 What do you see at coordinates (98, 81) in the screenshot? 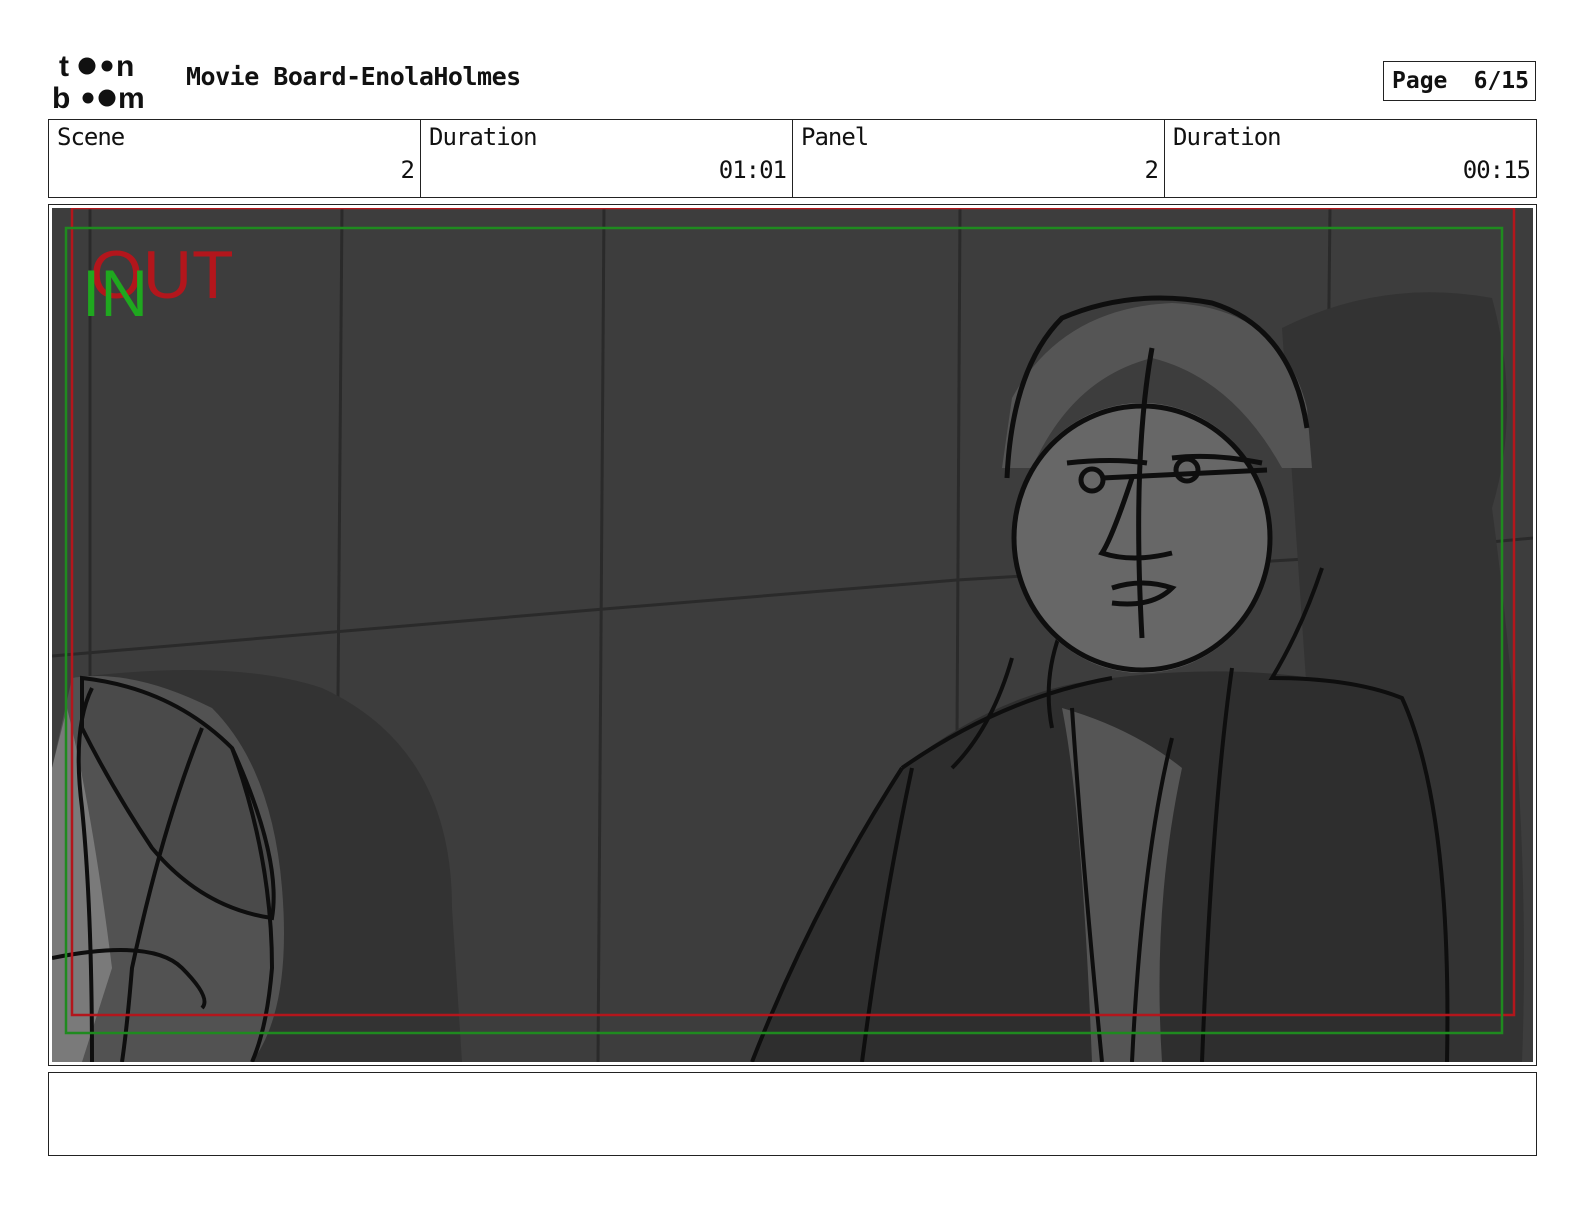
I see `toonboom-logo: t n b m` at bounding box center [98, 81].